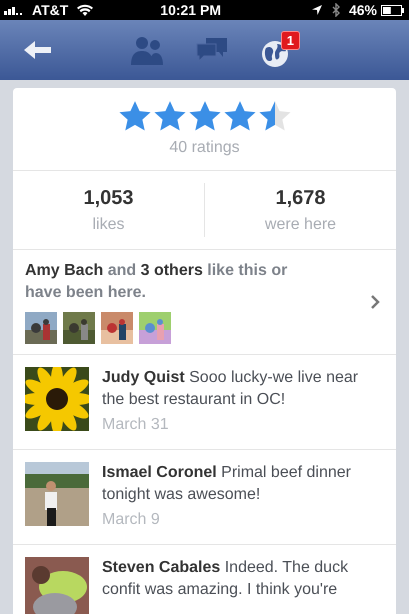 The height and width of the screenshot is (614, 409). Describe the element at coordinates (108, 198) in the screenshot. I see `stat-value: 1,053` at that location.